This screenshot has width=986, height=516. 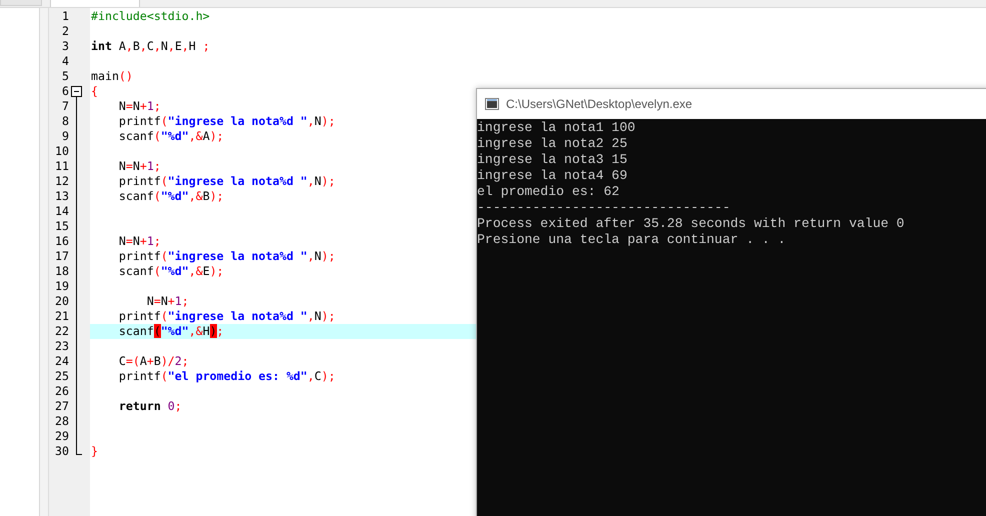 What do you see at coordinates (178, 361) in the screenshot?
I see `number-literal: 2` at bounding box center [178, 361].